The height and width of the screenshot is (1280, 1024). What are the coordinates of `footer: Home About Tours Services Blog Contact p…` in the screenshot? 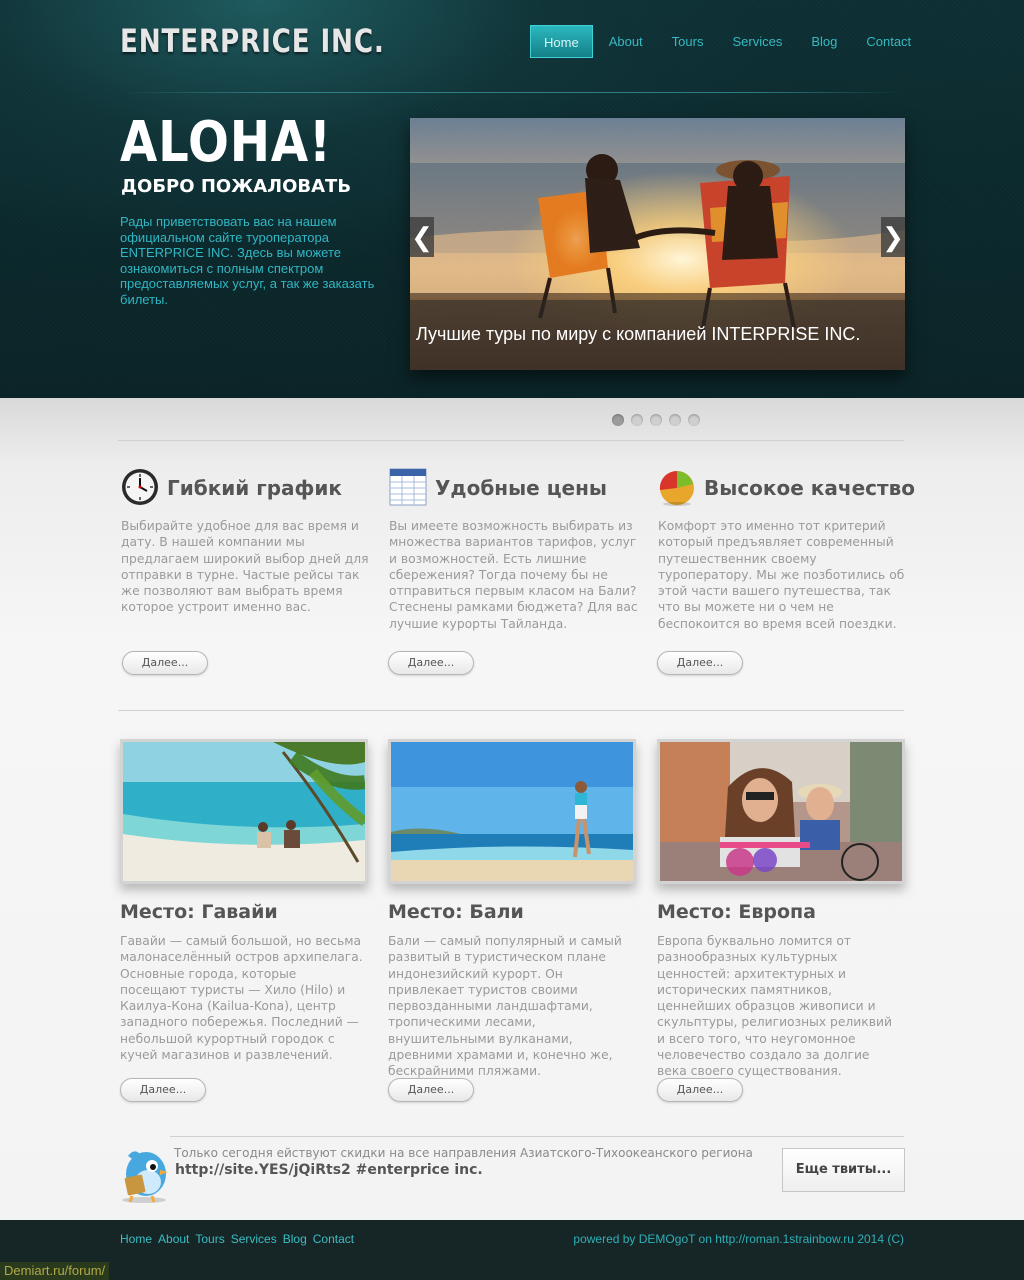 It's located at (512, 1250).